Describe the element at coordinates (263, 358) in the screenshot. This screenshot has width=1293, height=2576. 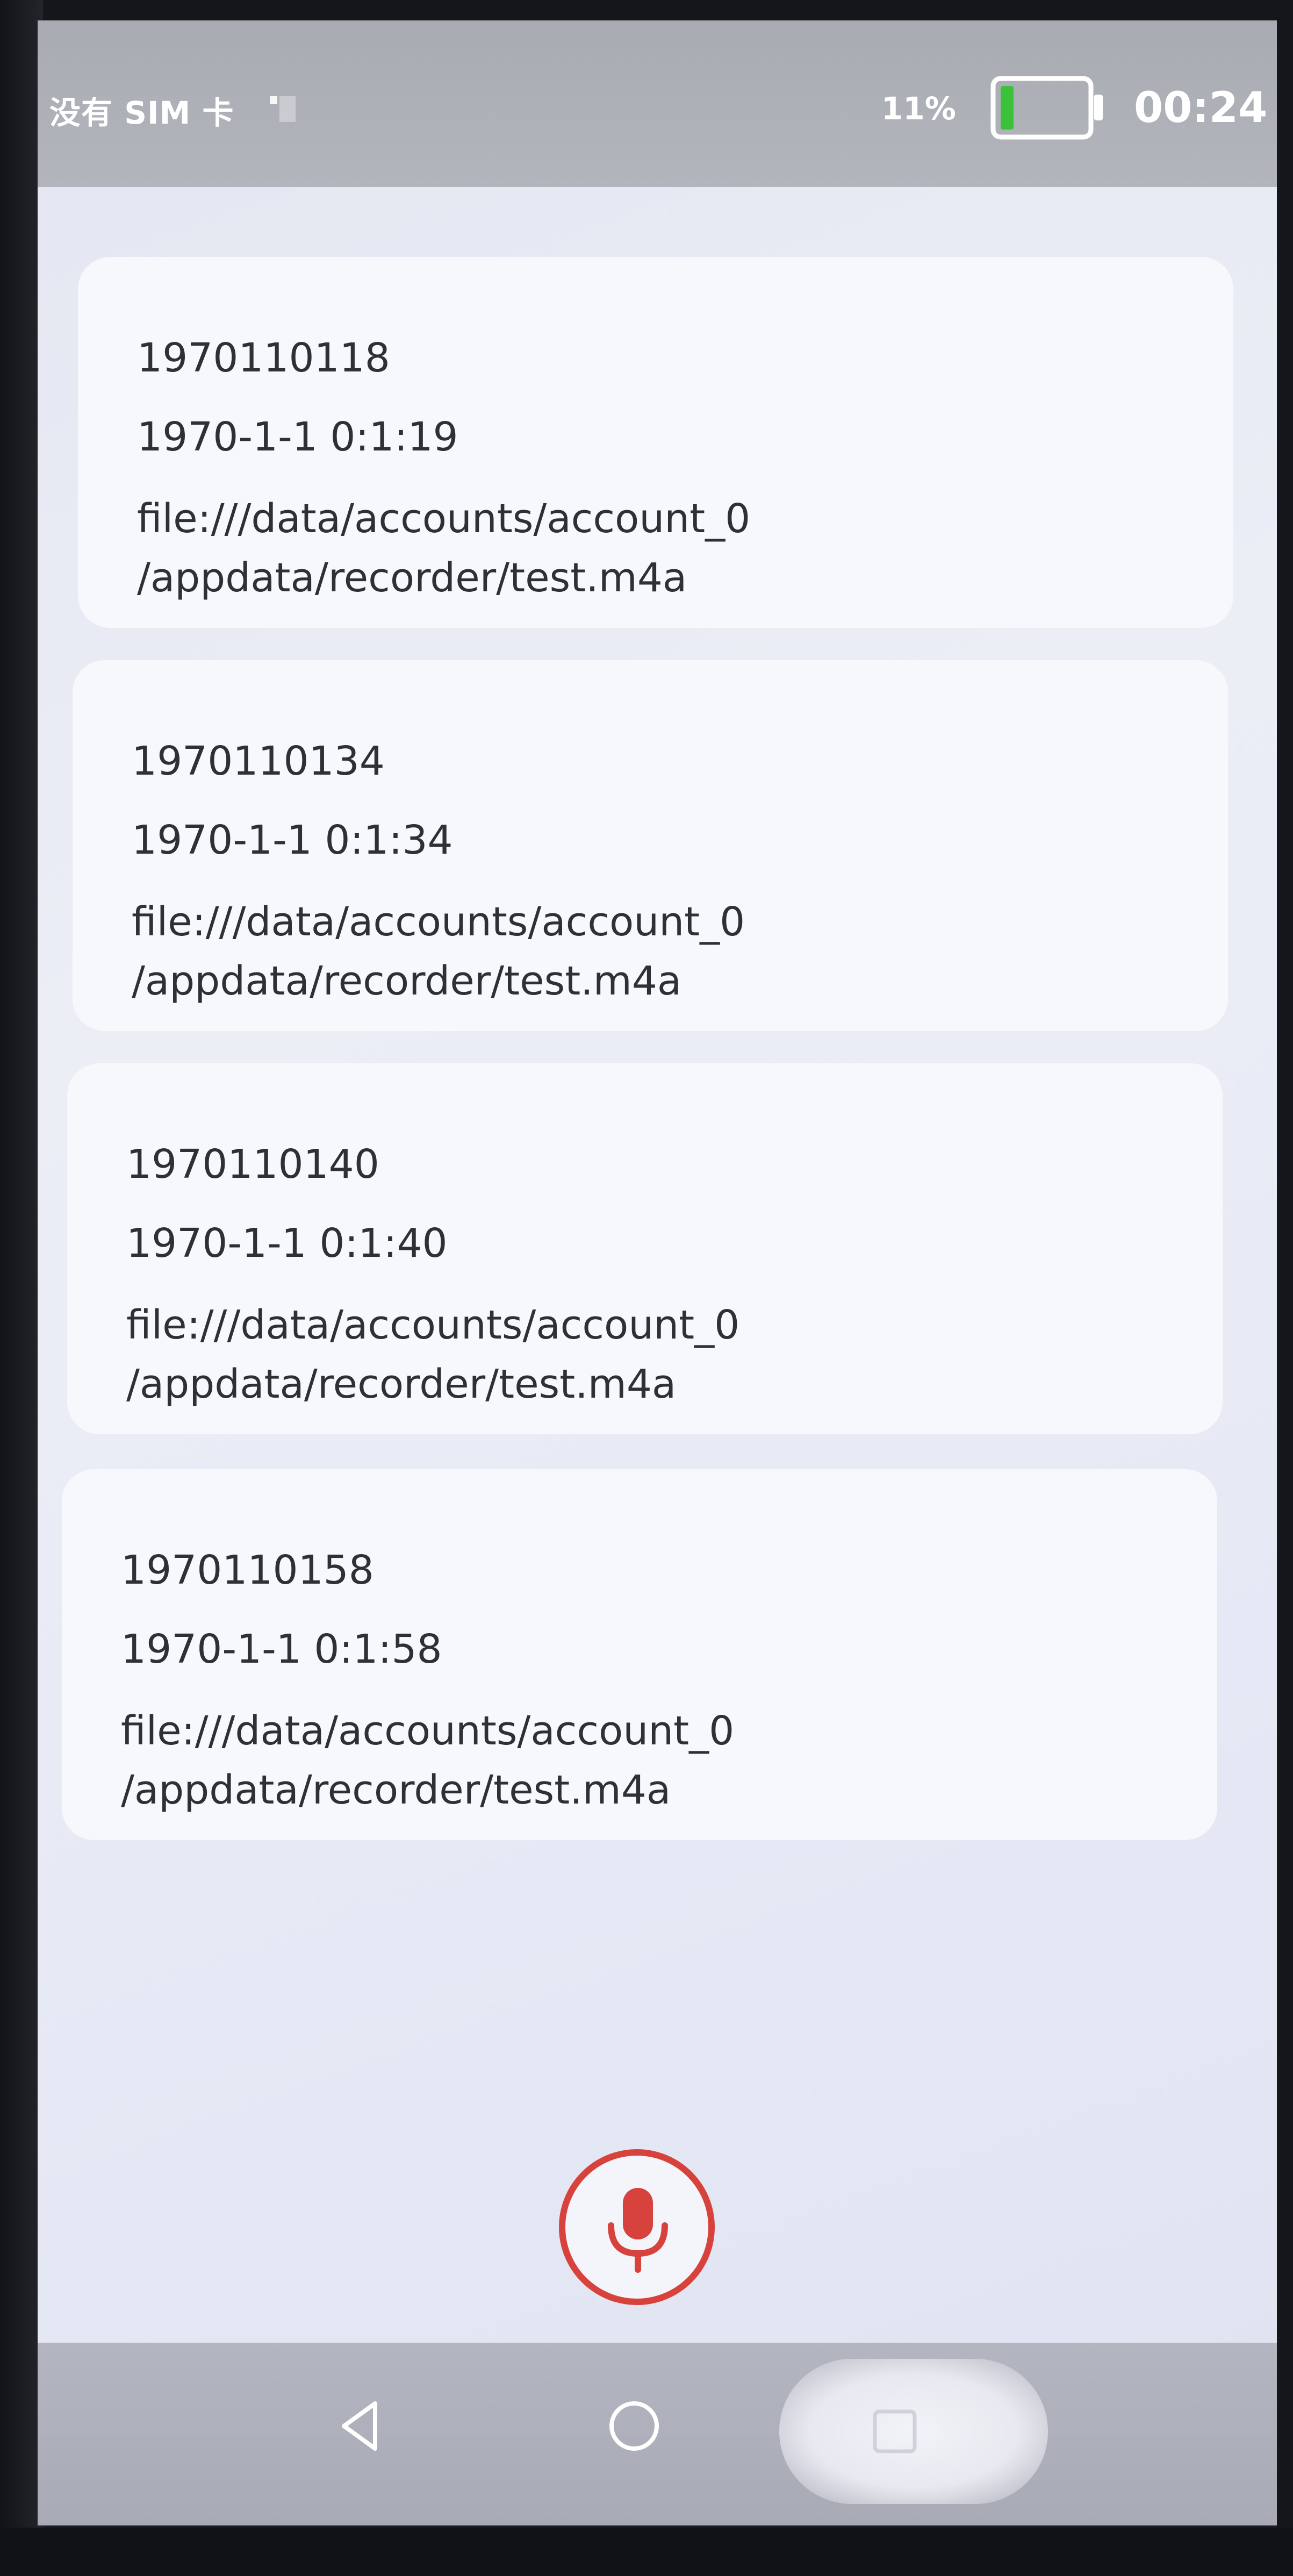
I see `recording-name: 1970110118` at that location.